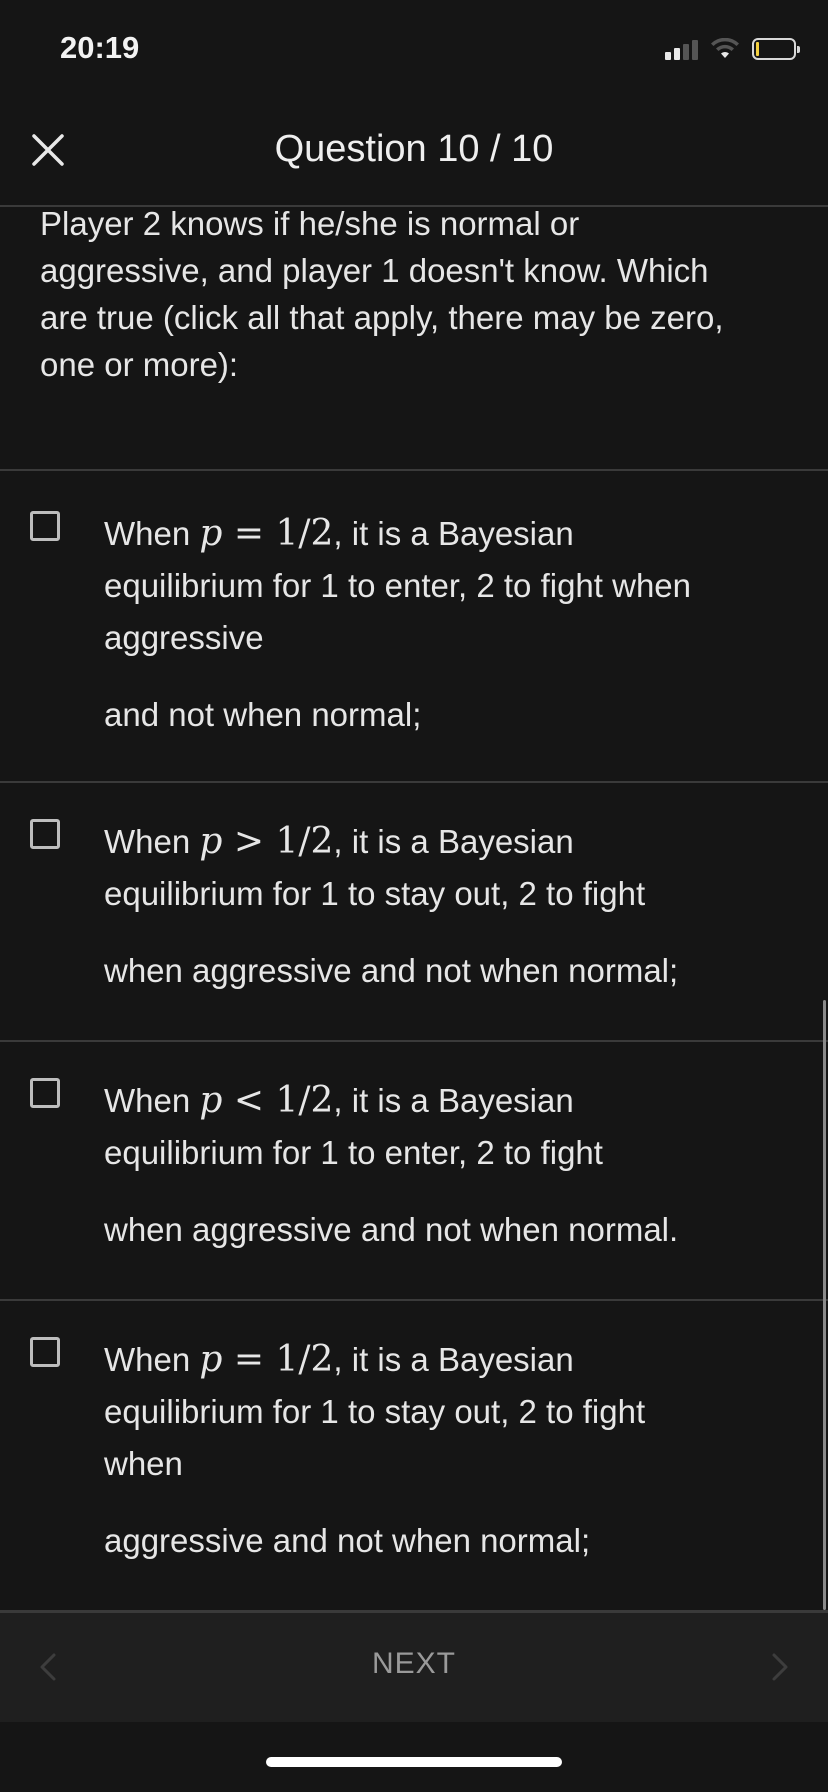 This screenshot has width=828, height=1792. I want to click on option-3-line-1: When p < 1/2, it is a Bayesian, so click(339, 1100).